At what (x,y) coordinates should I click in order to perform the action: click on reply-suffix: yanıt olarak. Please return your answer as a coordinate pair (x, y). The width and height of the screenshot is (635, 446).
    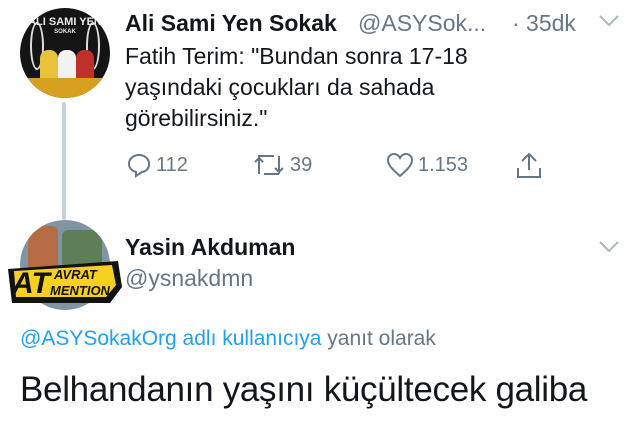
    Looking at the image, I should click on (378, 338).